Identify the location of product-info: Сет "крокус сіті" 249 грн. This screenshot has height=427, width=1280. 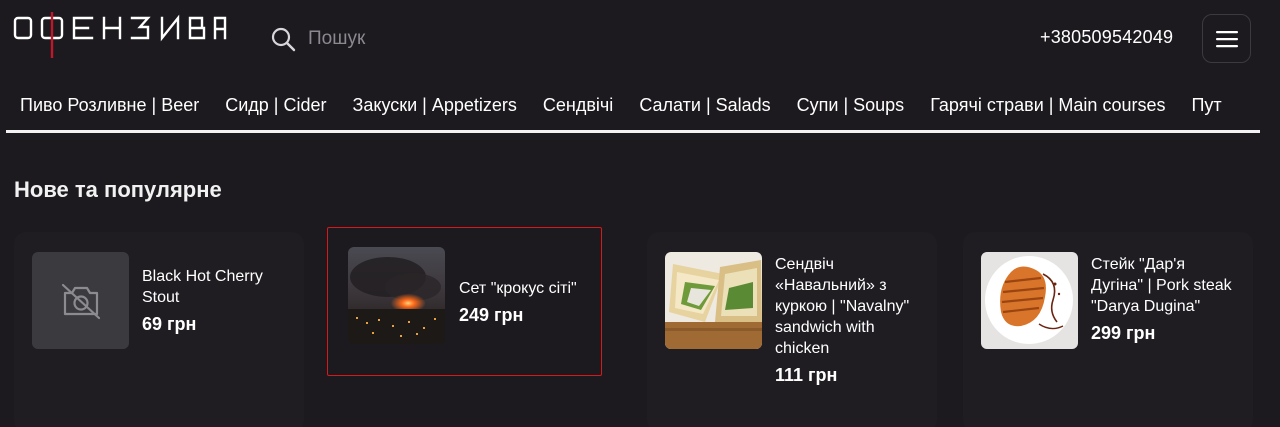
(529, 302).